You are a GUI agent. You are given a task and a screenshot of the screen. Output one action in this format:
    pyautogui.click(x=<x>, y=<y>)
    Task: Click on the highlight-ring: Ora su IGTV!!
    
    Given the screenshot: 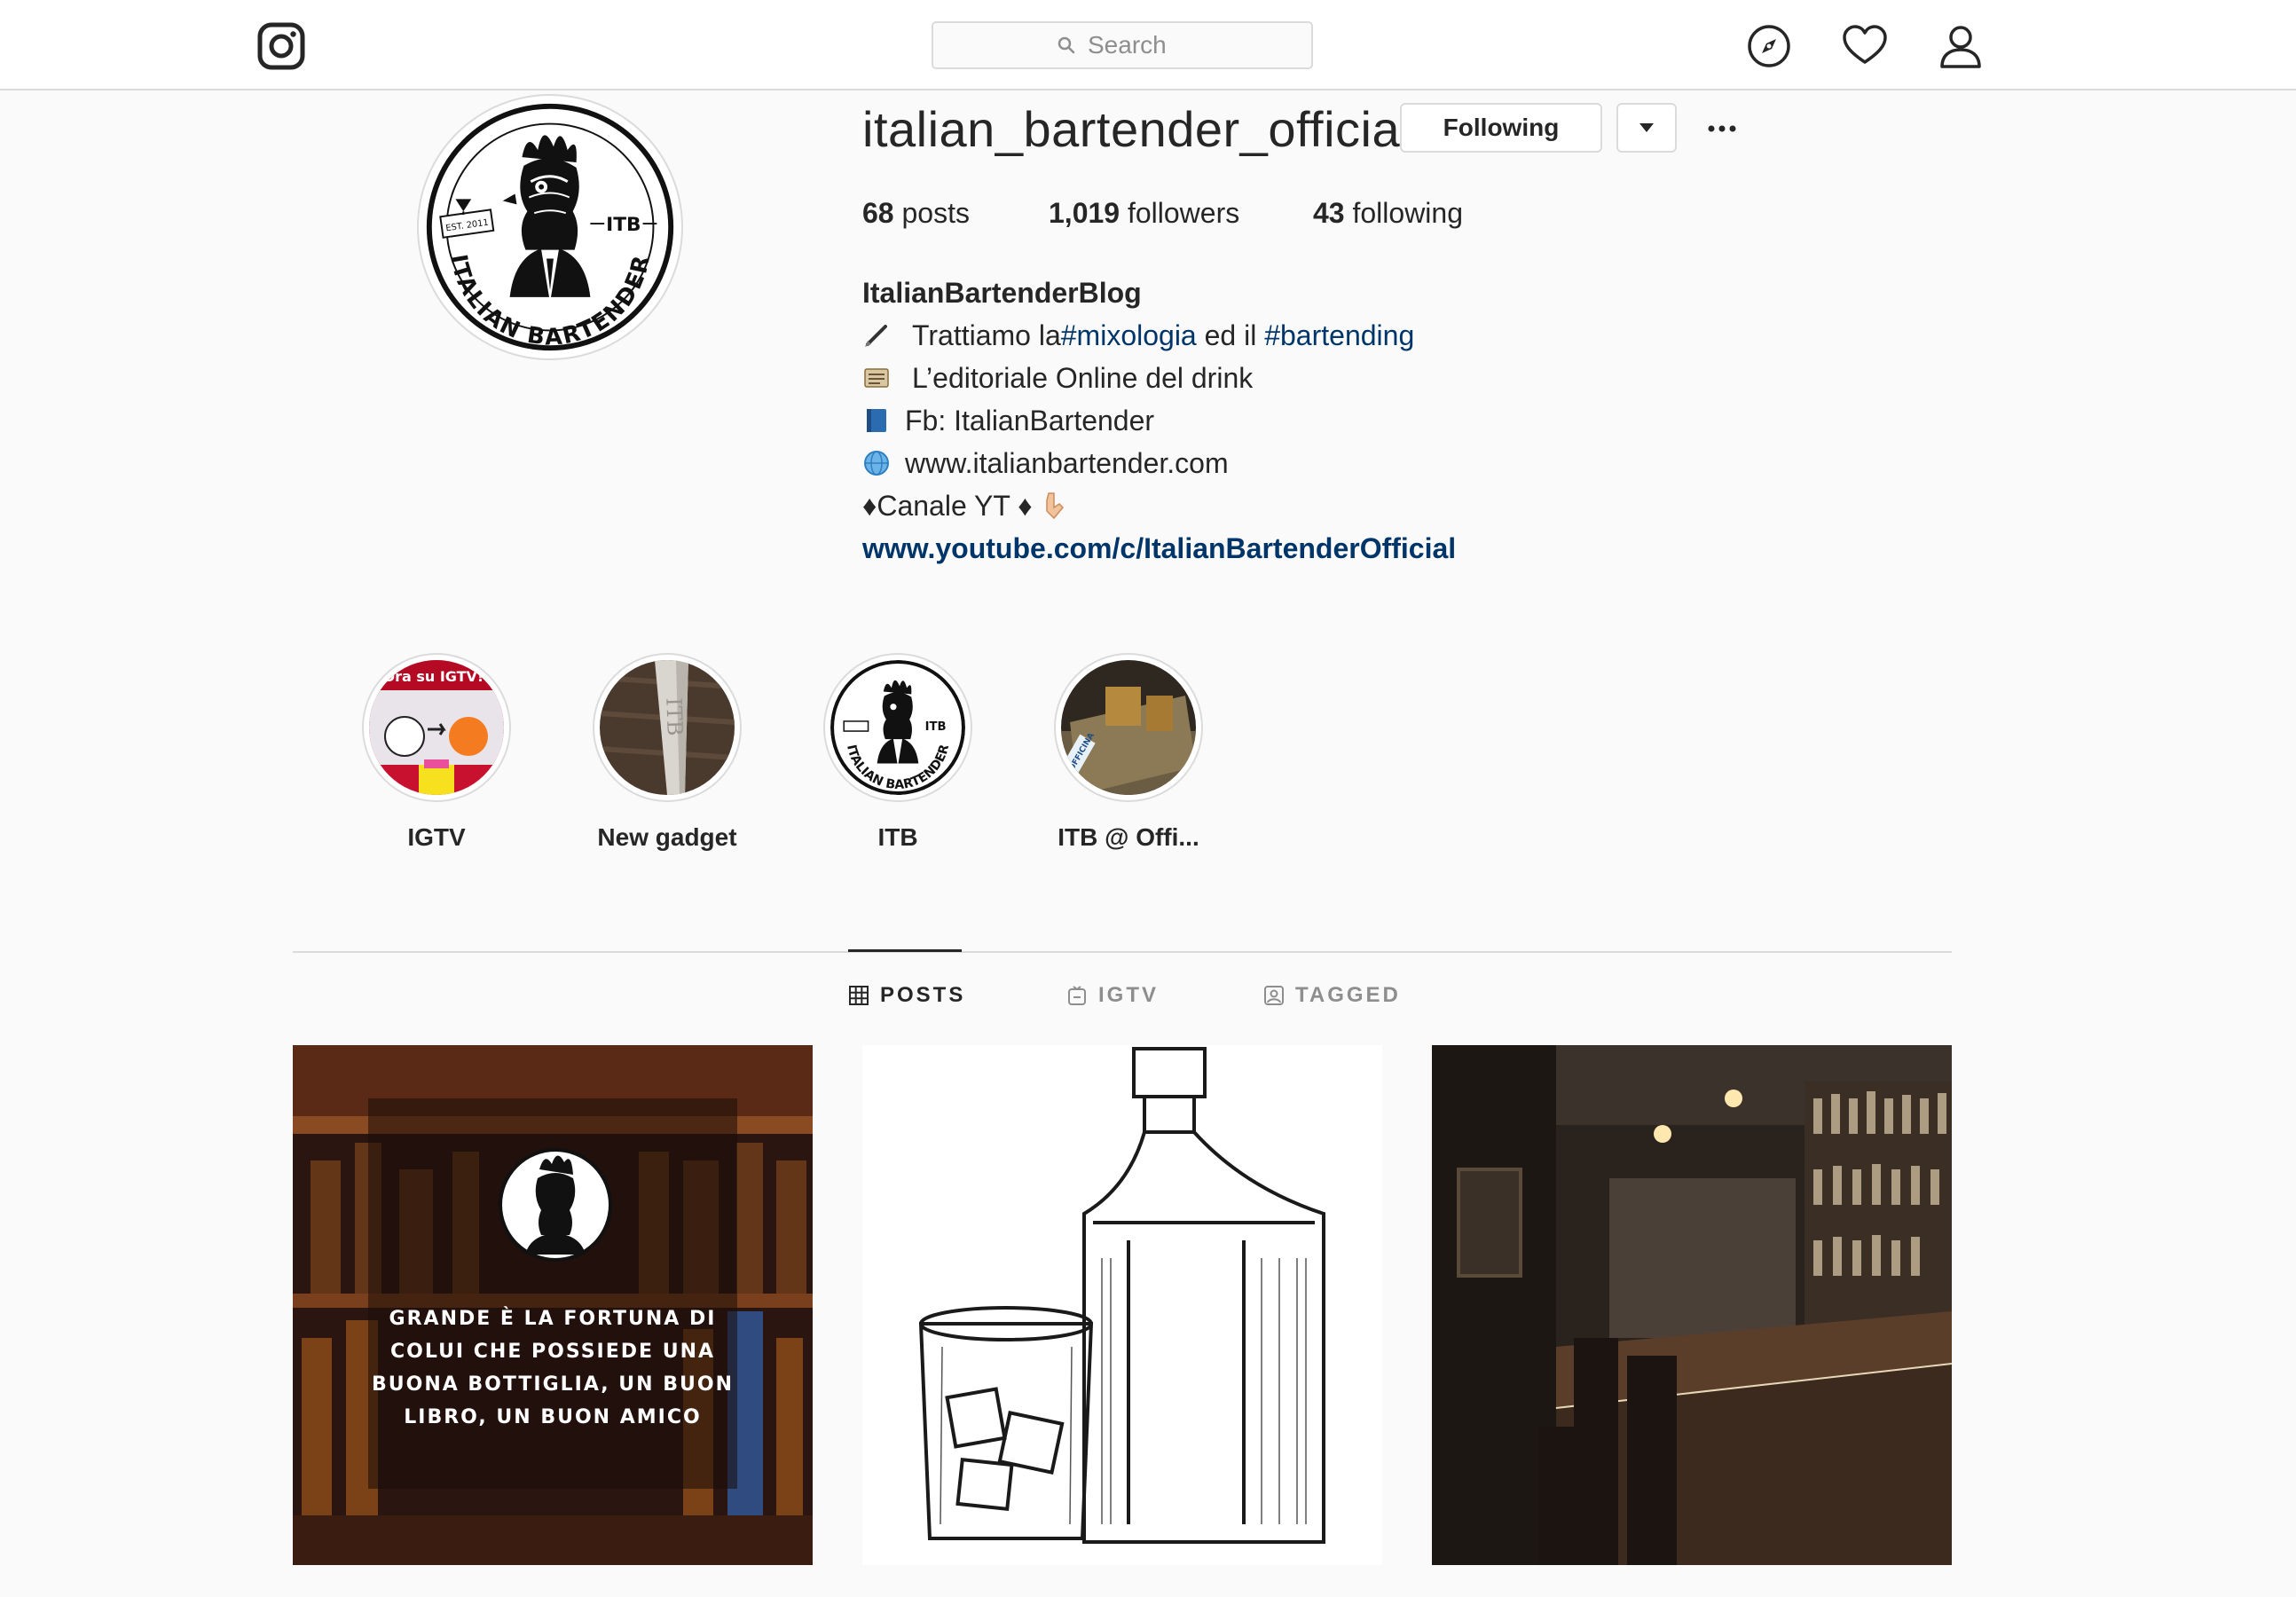 What is the action you would take?
    pyautogui.click(x=436, y=728)
    